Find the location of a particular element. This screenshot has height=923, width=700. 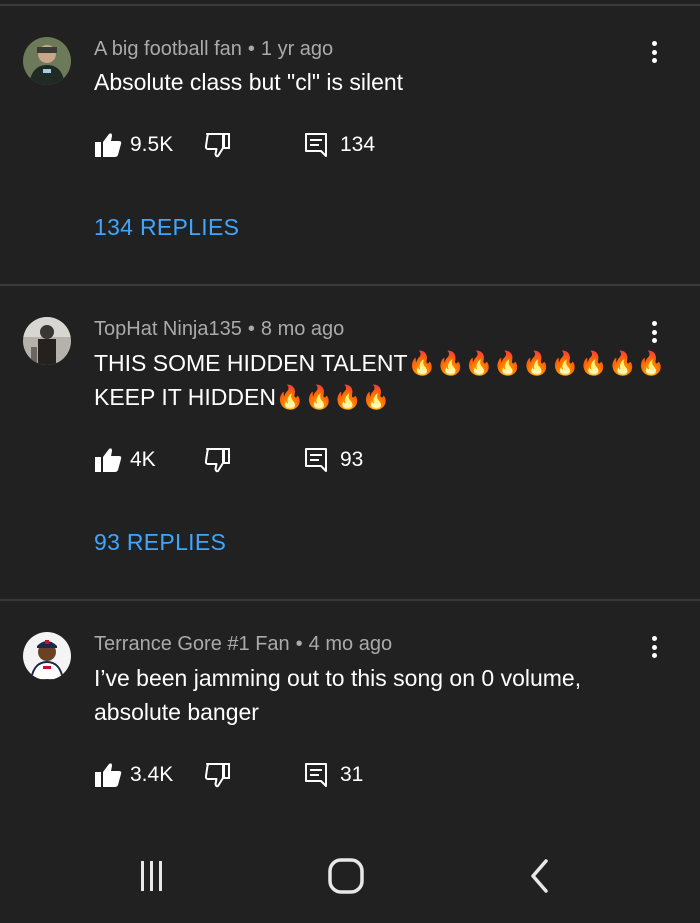

like-button: 9.5K is located at coordinates (133, 145).